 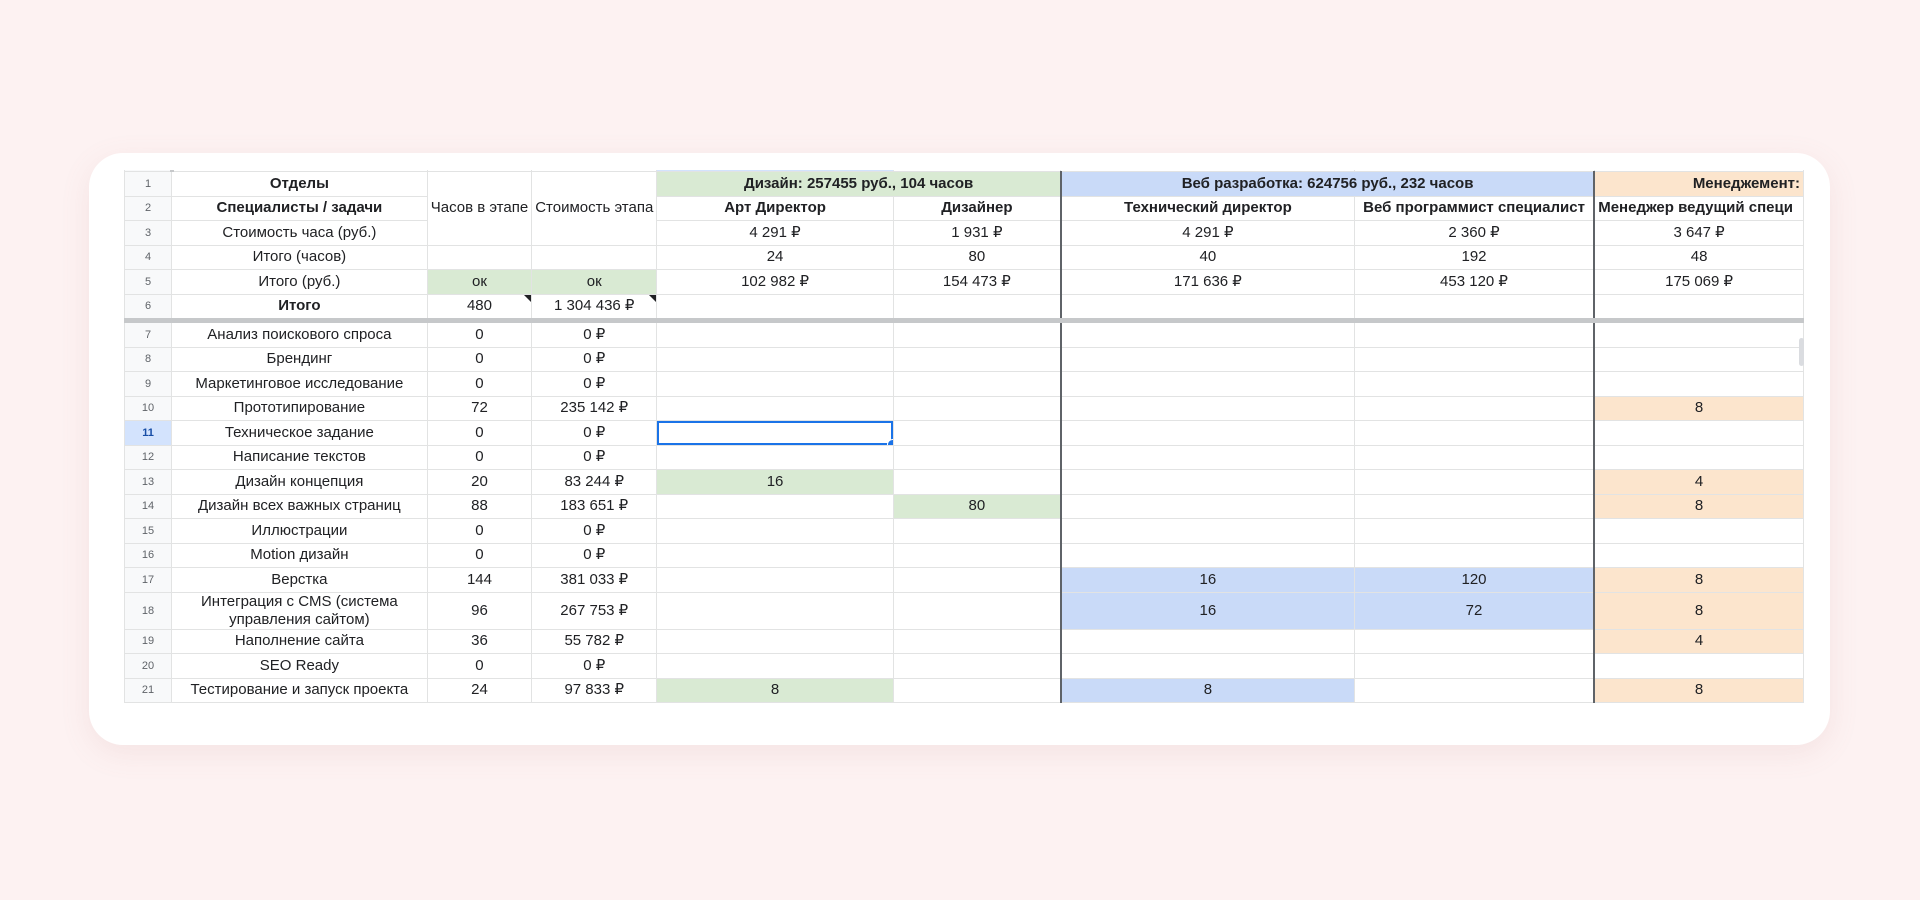 What do you see at coordinates (148, 482) in the screenshot?
I see `row-number: 13` at bounding box center [148, 482].